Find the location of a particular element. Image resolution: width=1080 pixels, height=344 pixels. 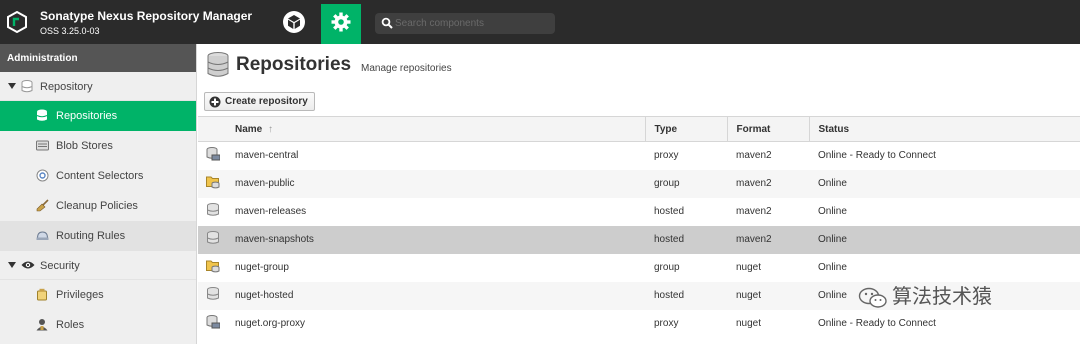

route-icon is located at coordinates (42, 235).